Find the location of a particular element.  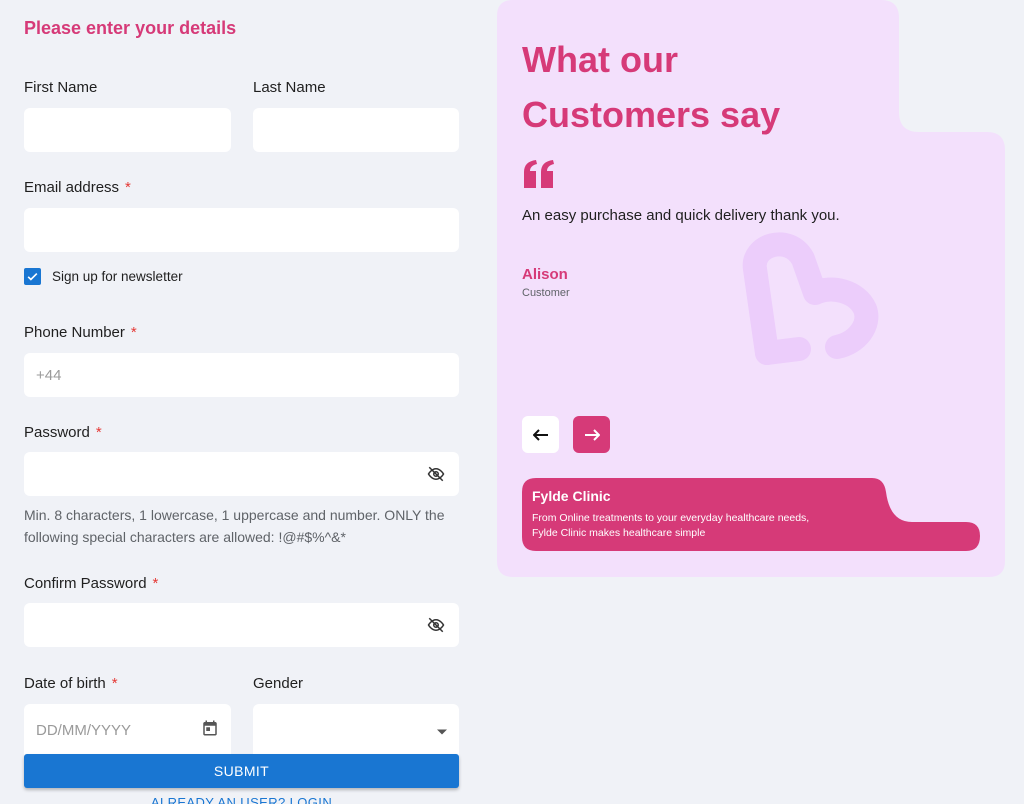

next-button is located at coordinates (591, 434).